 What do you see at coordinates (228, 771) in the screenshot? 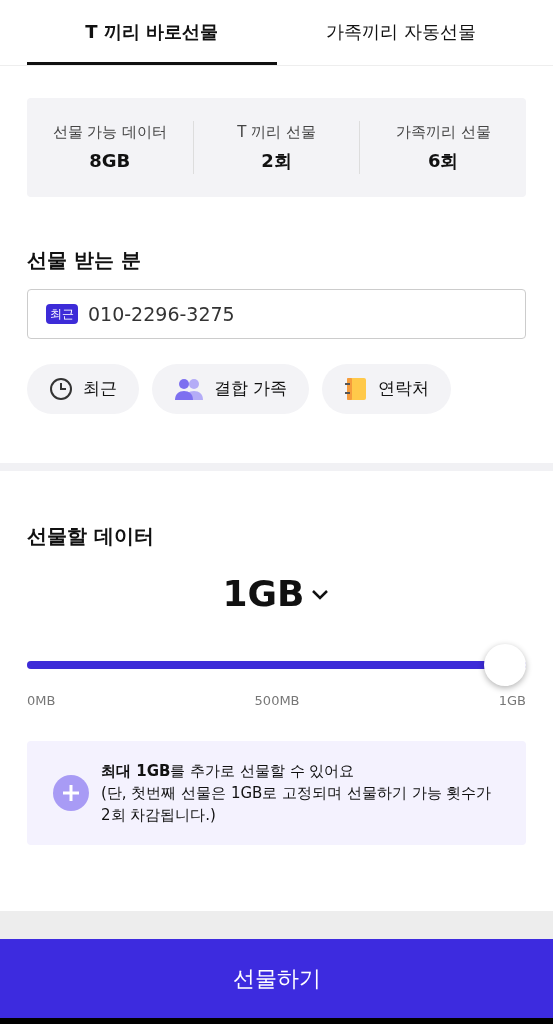
I see `info-text: 최대 1GB를 추가로 선물할 수 있어요` at bounding box center [228, 771].